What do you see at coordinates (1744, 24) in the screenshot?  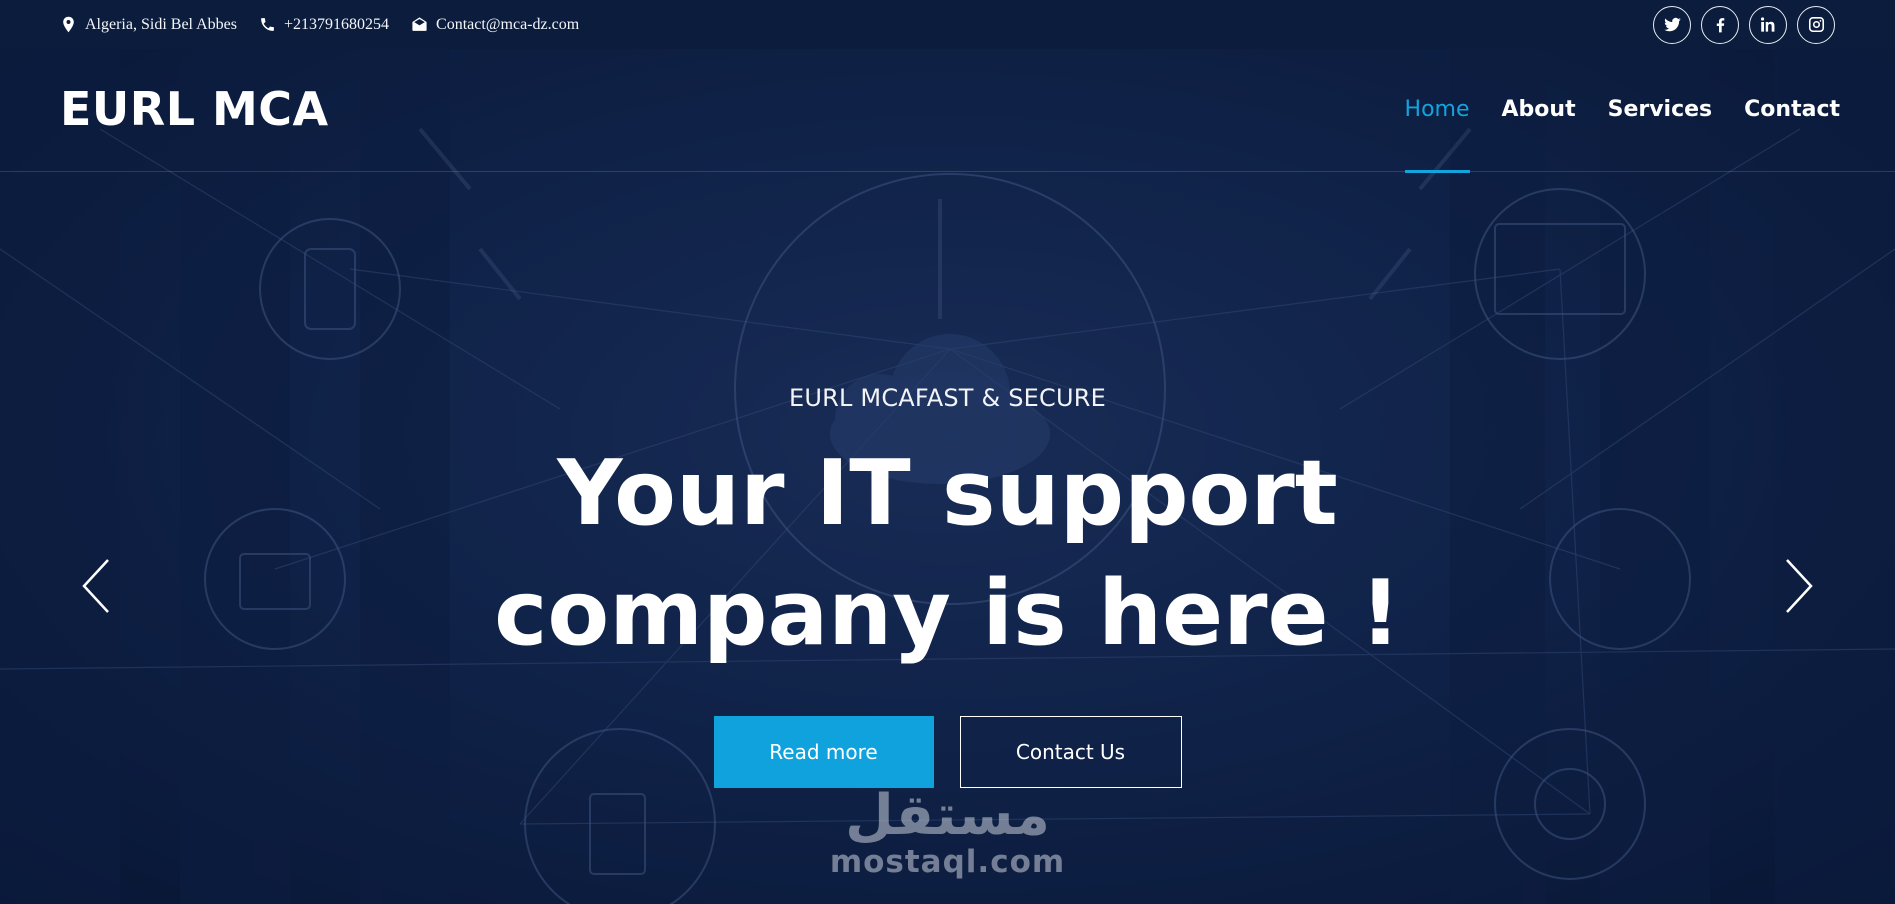 I see `social-links` at bounding box center [1744, 24].